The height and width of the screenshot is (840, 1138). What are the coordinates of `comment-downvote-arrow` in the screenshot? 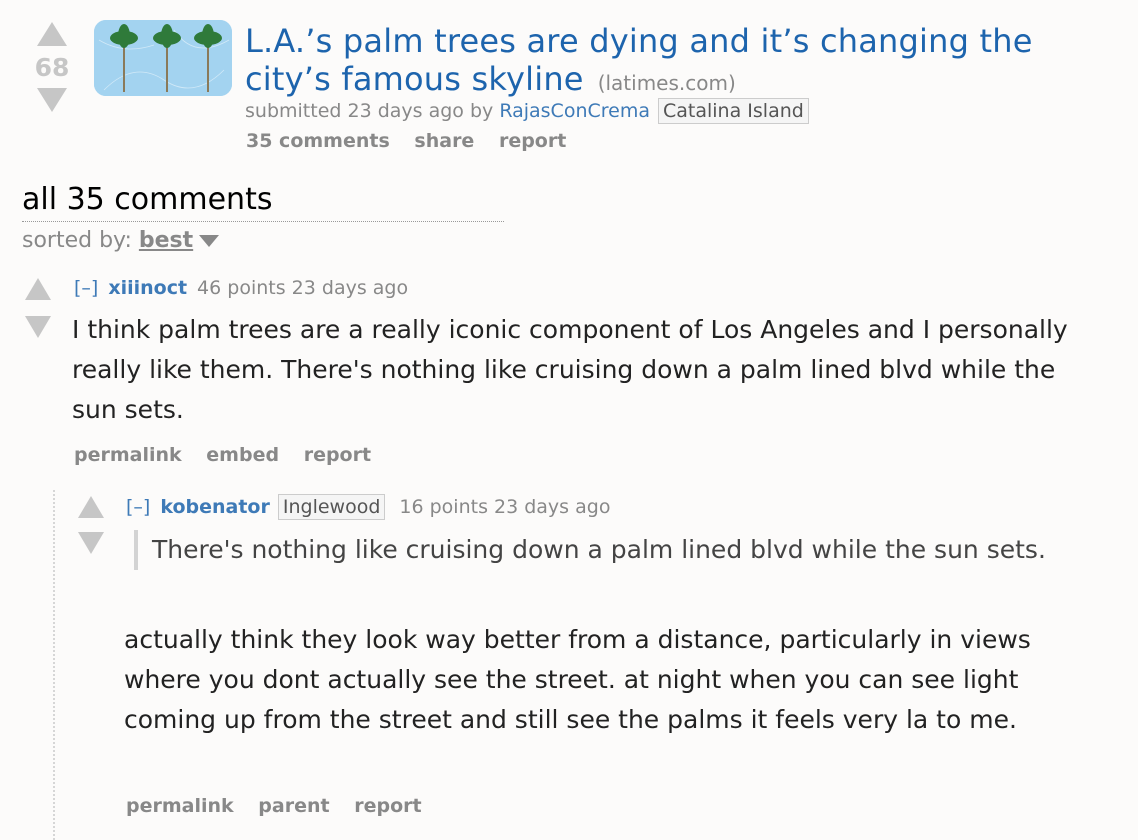 It's located at (38, 327).